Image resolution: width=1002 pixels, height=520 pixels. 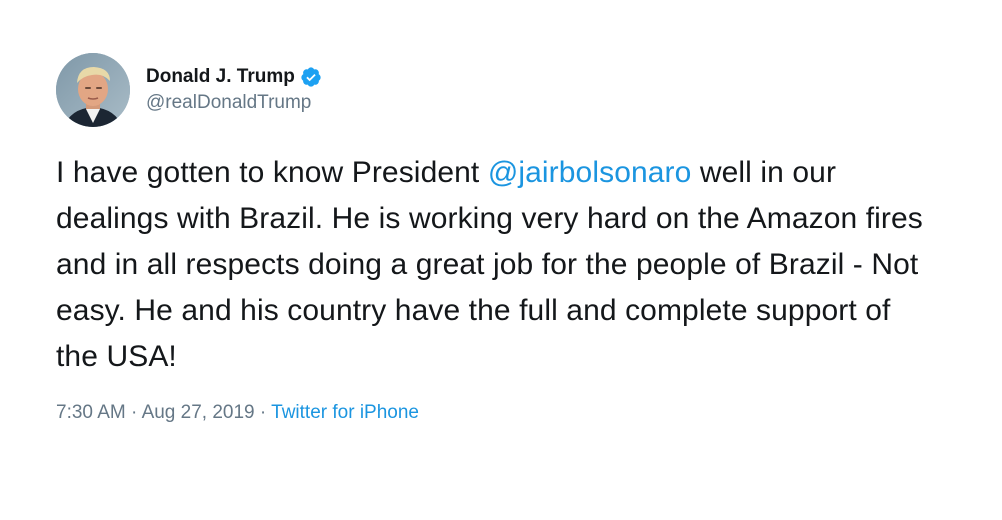 What do you see at coordinates (91, 412) in the screenshot?
I see `tweet-time: 7:30 AM` at bounding box center [91, 412].